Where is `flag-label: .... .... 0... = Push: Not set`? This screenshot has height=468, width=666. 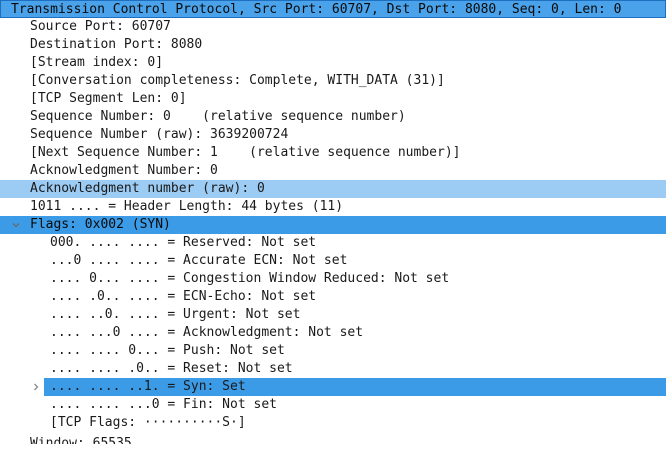 flag-label: .... .... 0... = Push: Not set is located at coordinates (167, 350).